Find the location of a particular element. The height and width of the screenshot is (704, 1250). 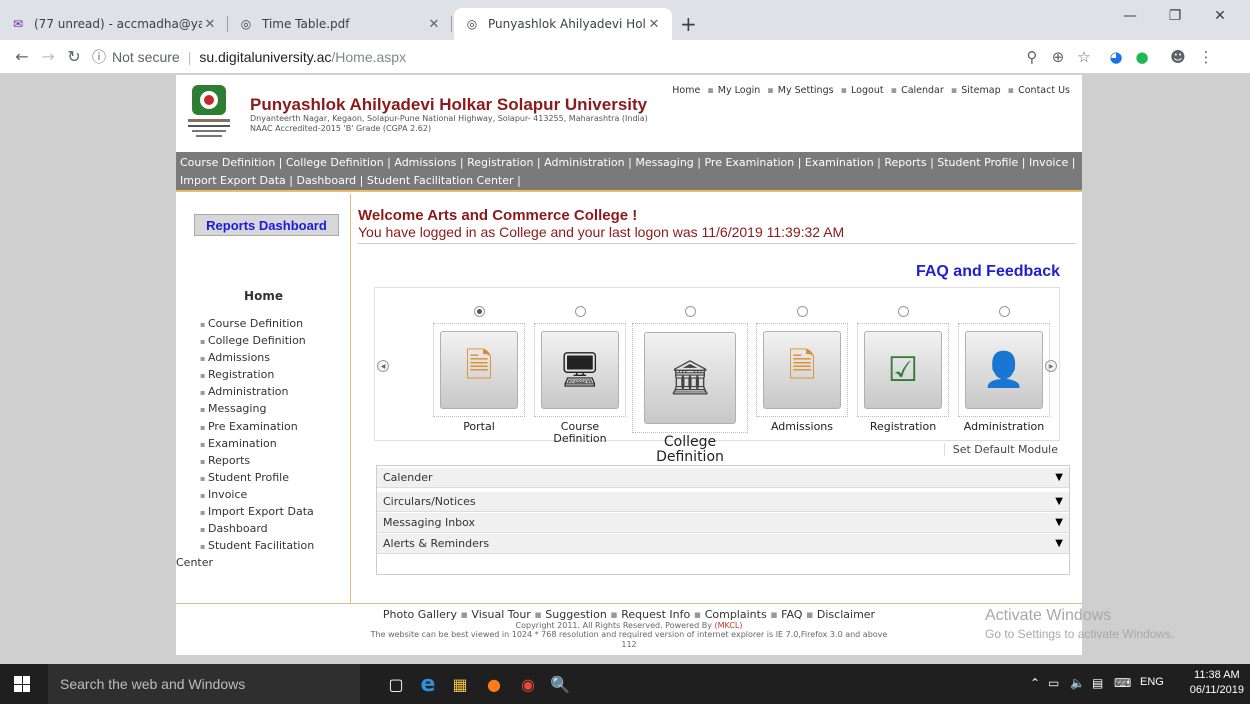

extension-green-icon: ● is located at coordinates (1142, 57).